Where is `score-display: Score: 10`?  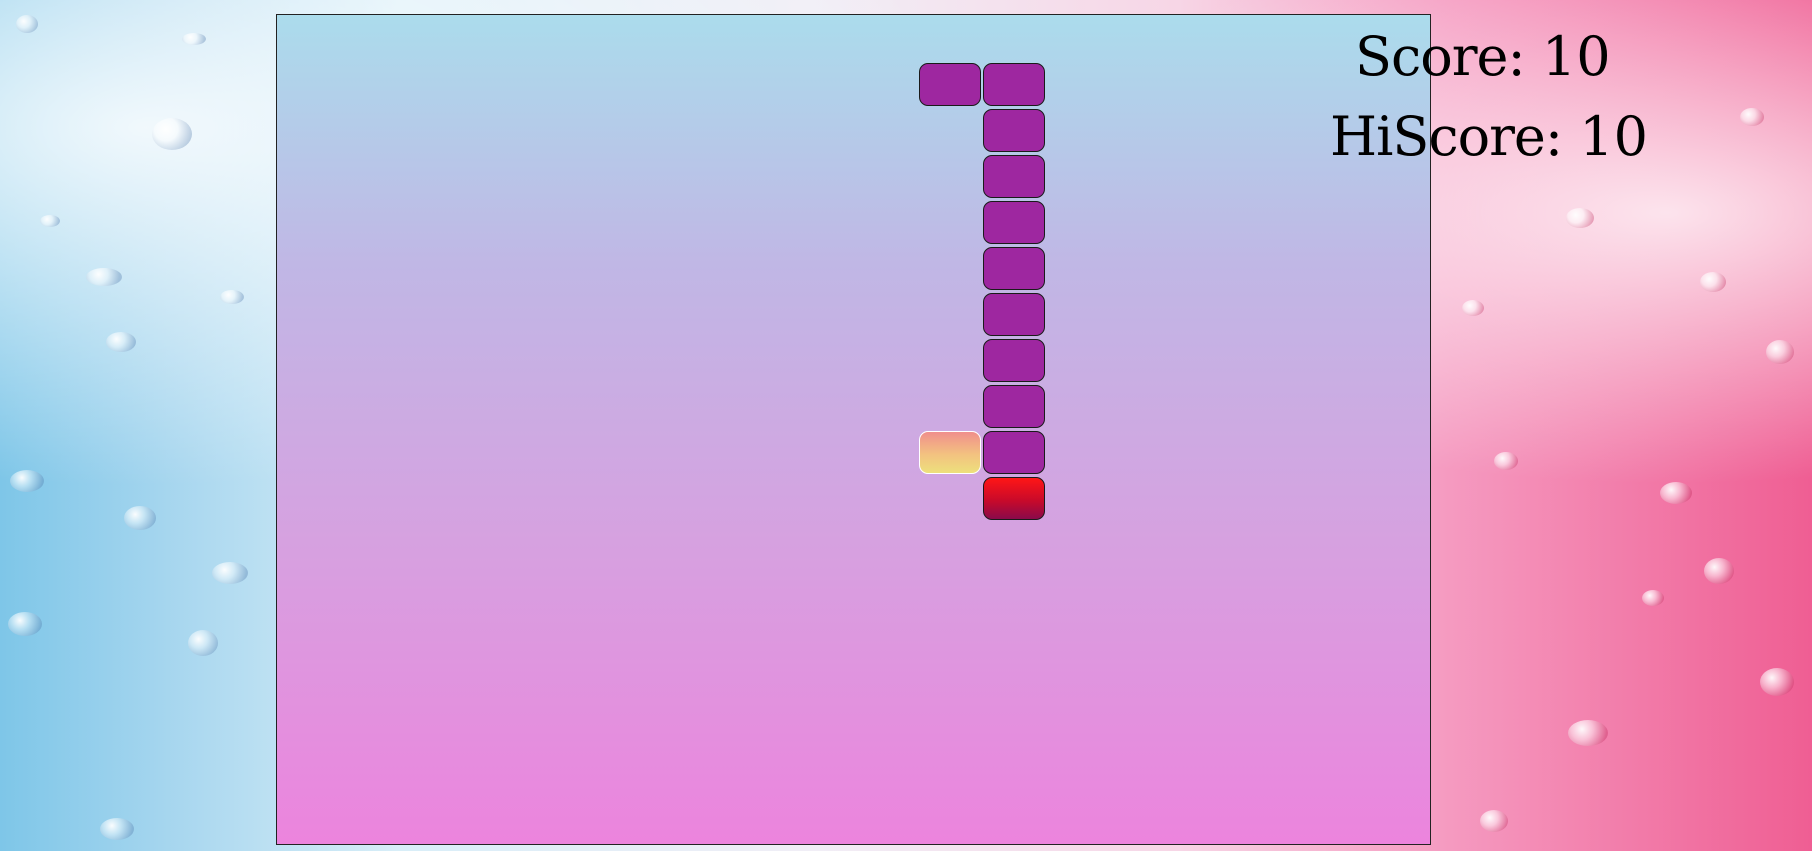 score-display: Score: 10 is located at coordinates (1483, 57).